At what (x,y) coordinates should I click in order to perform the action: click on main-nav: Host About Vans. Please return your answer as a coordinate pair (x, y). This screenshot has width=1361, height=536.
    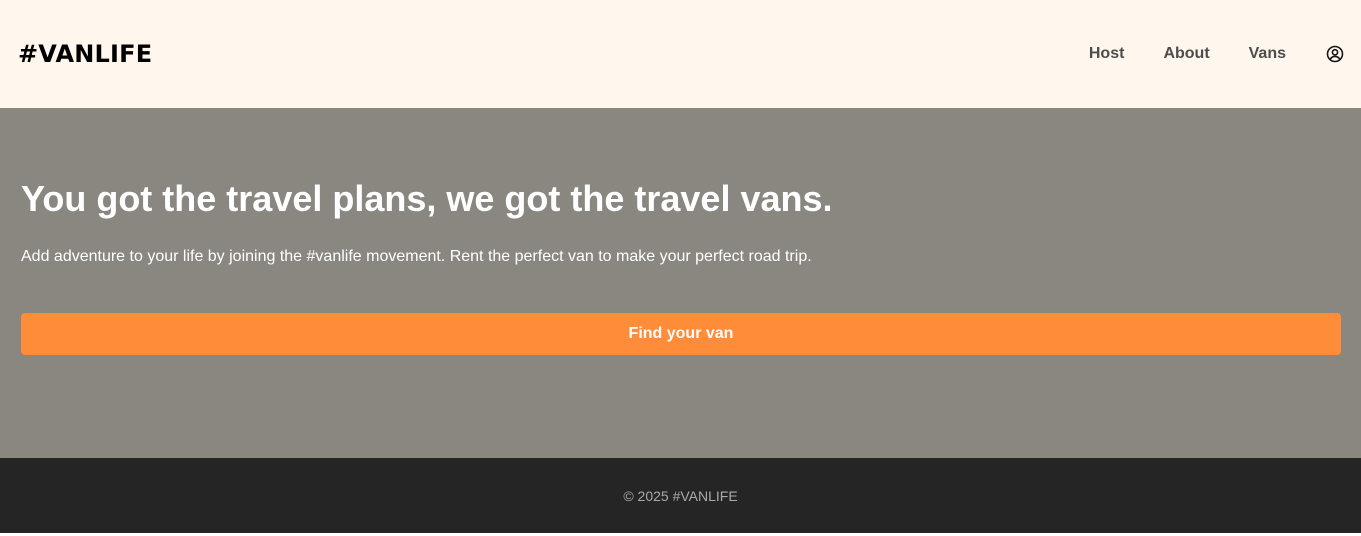
    Looking at the image, I should click on (1216, 54).